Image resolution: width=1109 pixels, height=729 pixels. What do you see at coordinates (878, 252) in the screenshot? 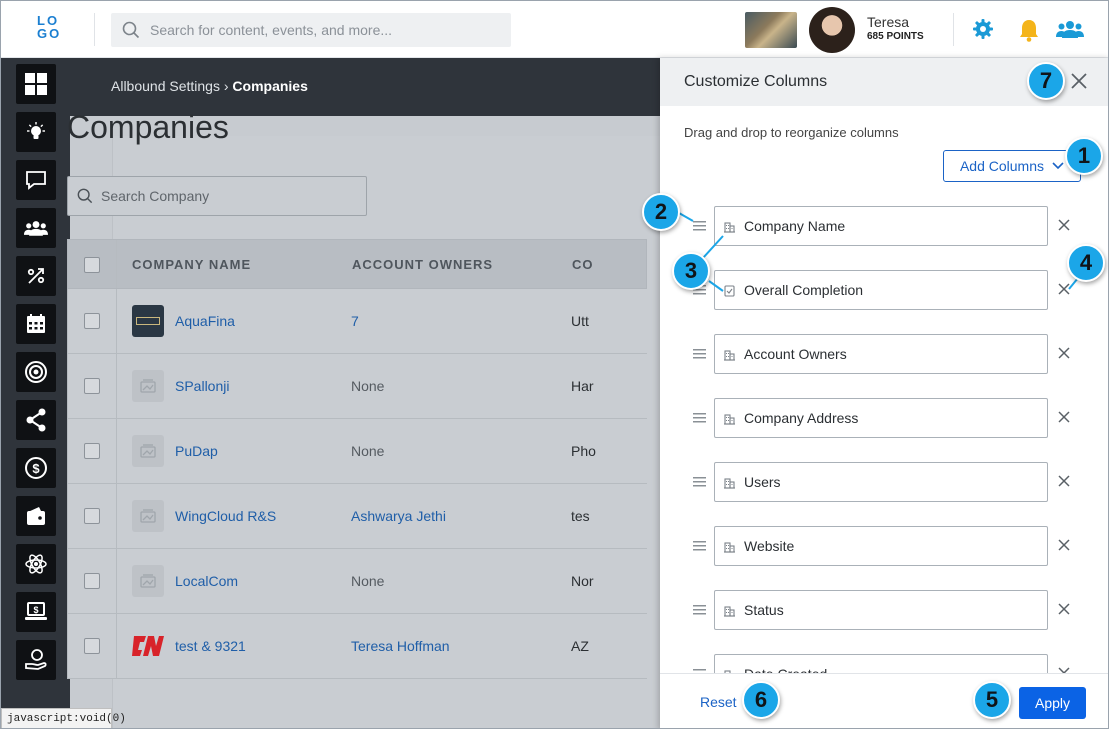
I see `callout-leaders` at bounding box center [878, 252].